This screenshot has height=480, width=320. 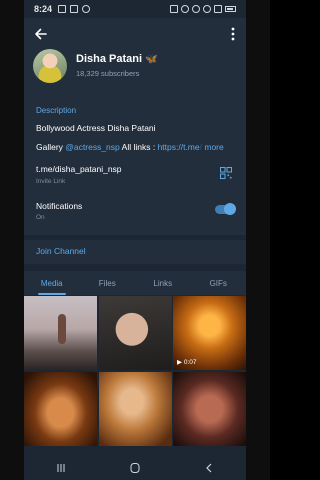 What do you see at coordinates (79, 169) in the screenshot?
I see `invite-link: t.me/disha_patani_nsp` at bounding box center [79, 169].